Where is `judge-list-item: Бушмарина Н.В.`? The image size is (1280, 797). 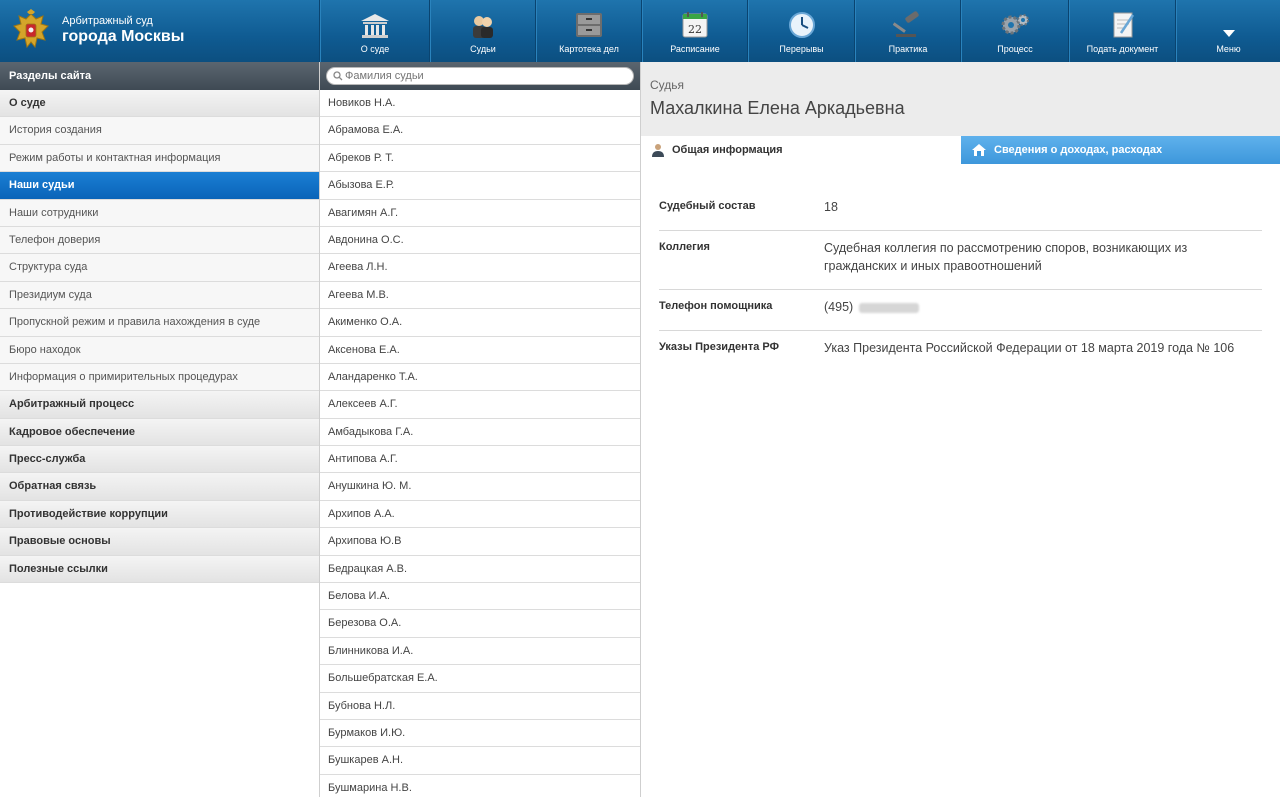 judge-list-item: Бушмарина Н.В. is located at coordinates (480, 786).